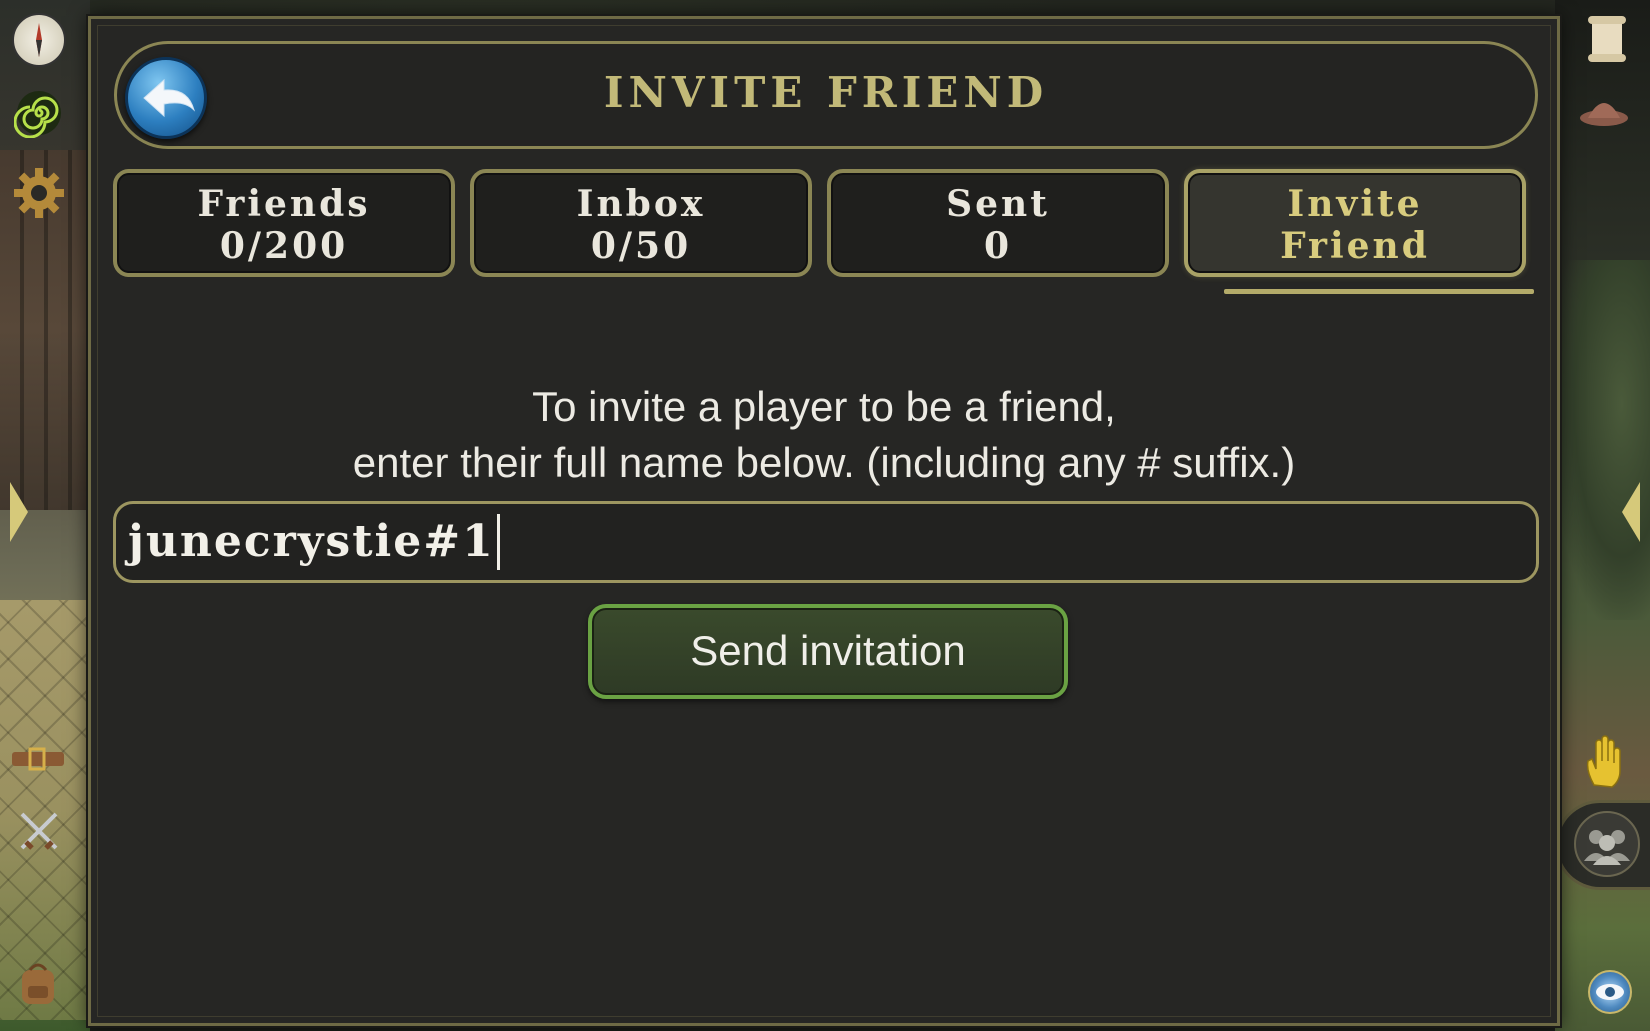  I want to click on tab-friends: Friends 0/200, so click(284, 223).